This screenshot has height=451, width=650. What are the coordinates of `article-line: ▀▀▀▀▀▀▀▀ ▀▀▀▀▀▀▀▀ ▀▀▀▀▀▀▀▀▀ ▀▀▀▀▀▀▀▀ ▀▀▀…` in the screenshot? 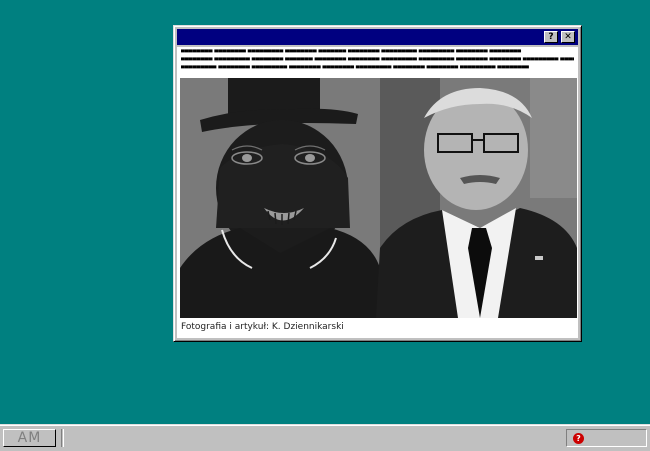 It's located at (351, 53).